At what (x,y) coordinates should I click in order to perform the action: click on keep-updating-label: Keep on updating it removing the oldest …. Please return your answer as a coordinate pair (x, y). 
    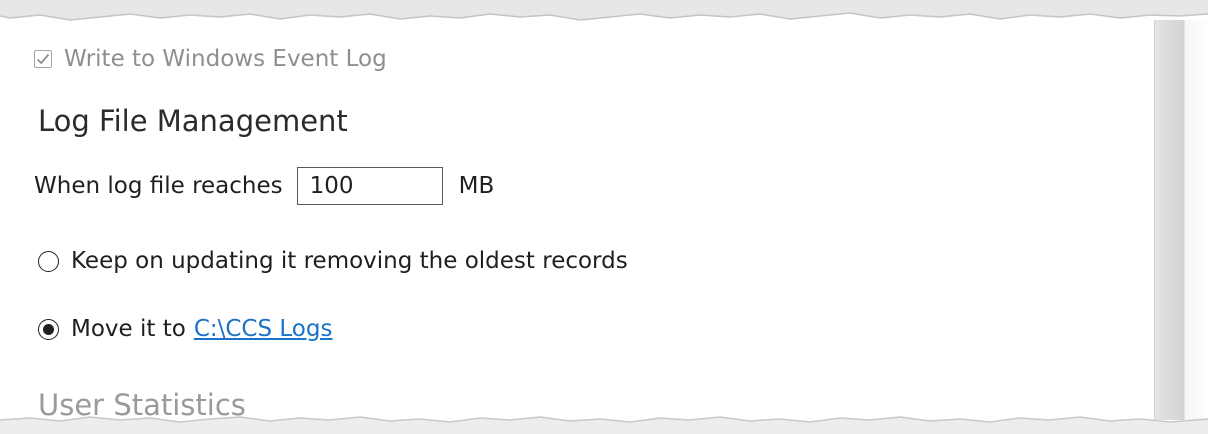
    Looking at the image, I should click on (349, 261).